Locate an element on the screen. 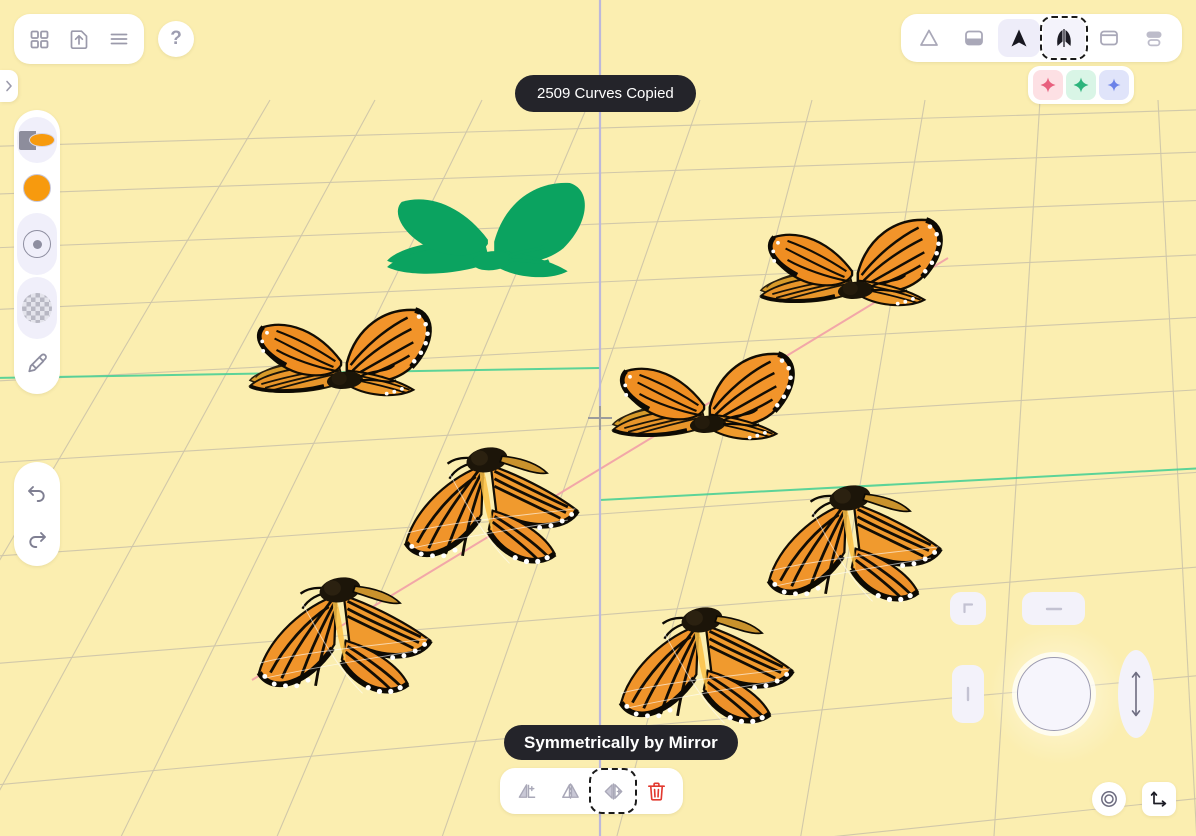 This screenshot has height=836, width=1196. layers-icon is located at coordinates (1154, 39).